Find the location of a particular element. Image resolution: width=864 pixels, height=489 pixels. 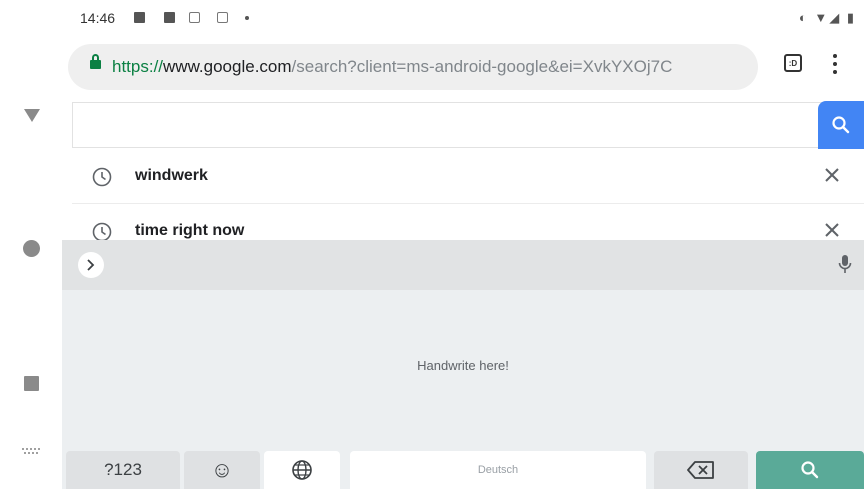

chevron-right-icon is located at coordinates (91, 265).